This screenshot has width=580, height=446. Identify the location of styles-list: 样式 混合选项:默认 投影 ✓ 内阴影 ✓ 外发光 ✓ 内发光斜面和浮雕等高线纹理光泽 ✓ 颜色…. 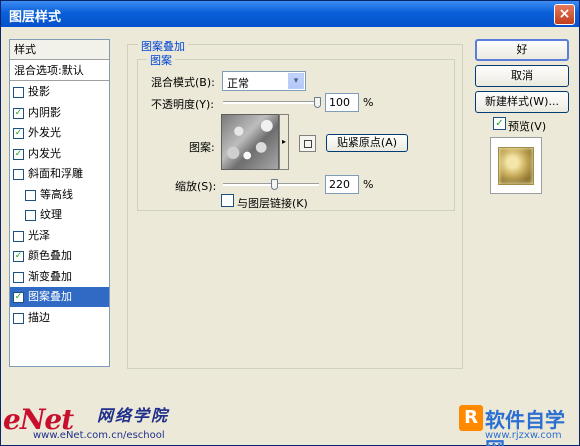
(59, 203).